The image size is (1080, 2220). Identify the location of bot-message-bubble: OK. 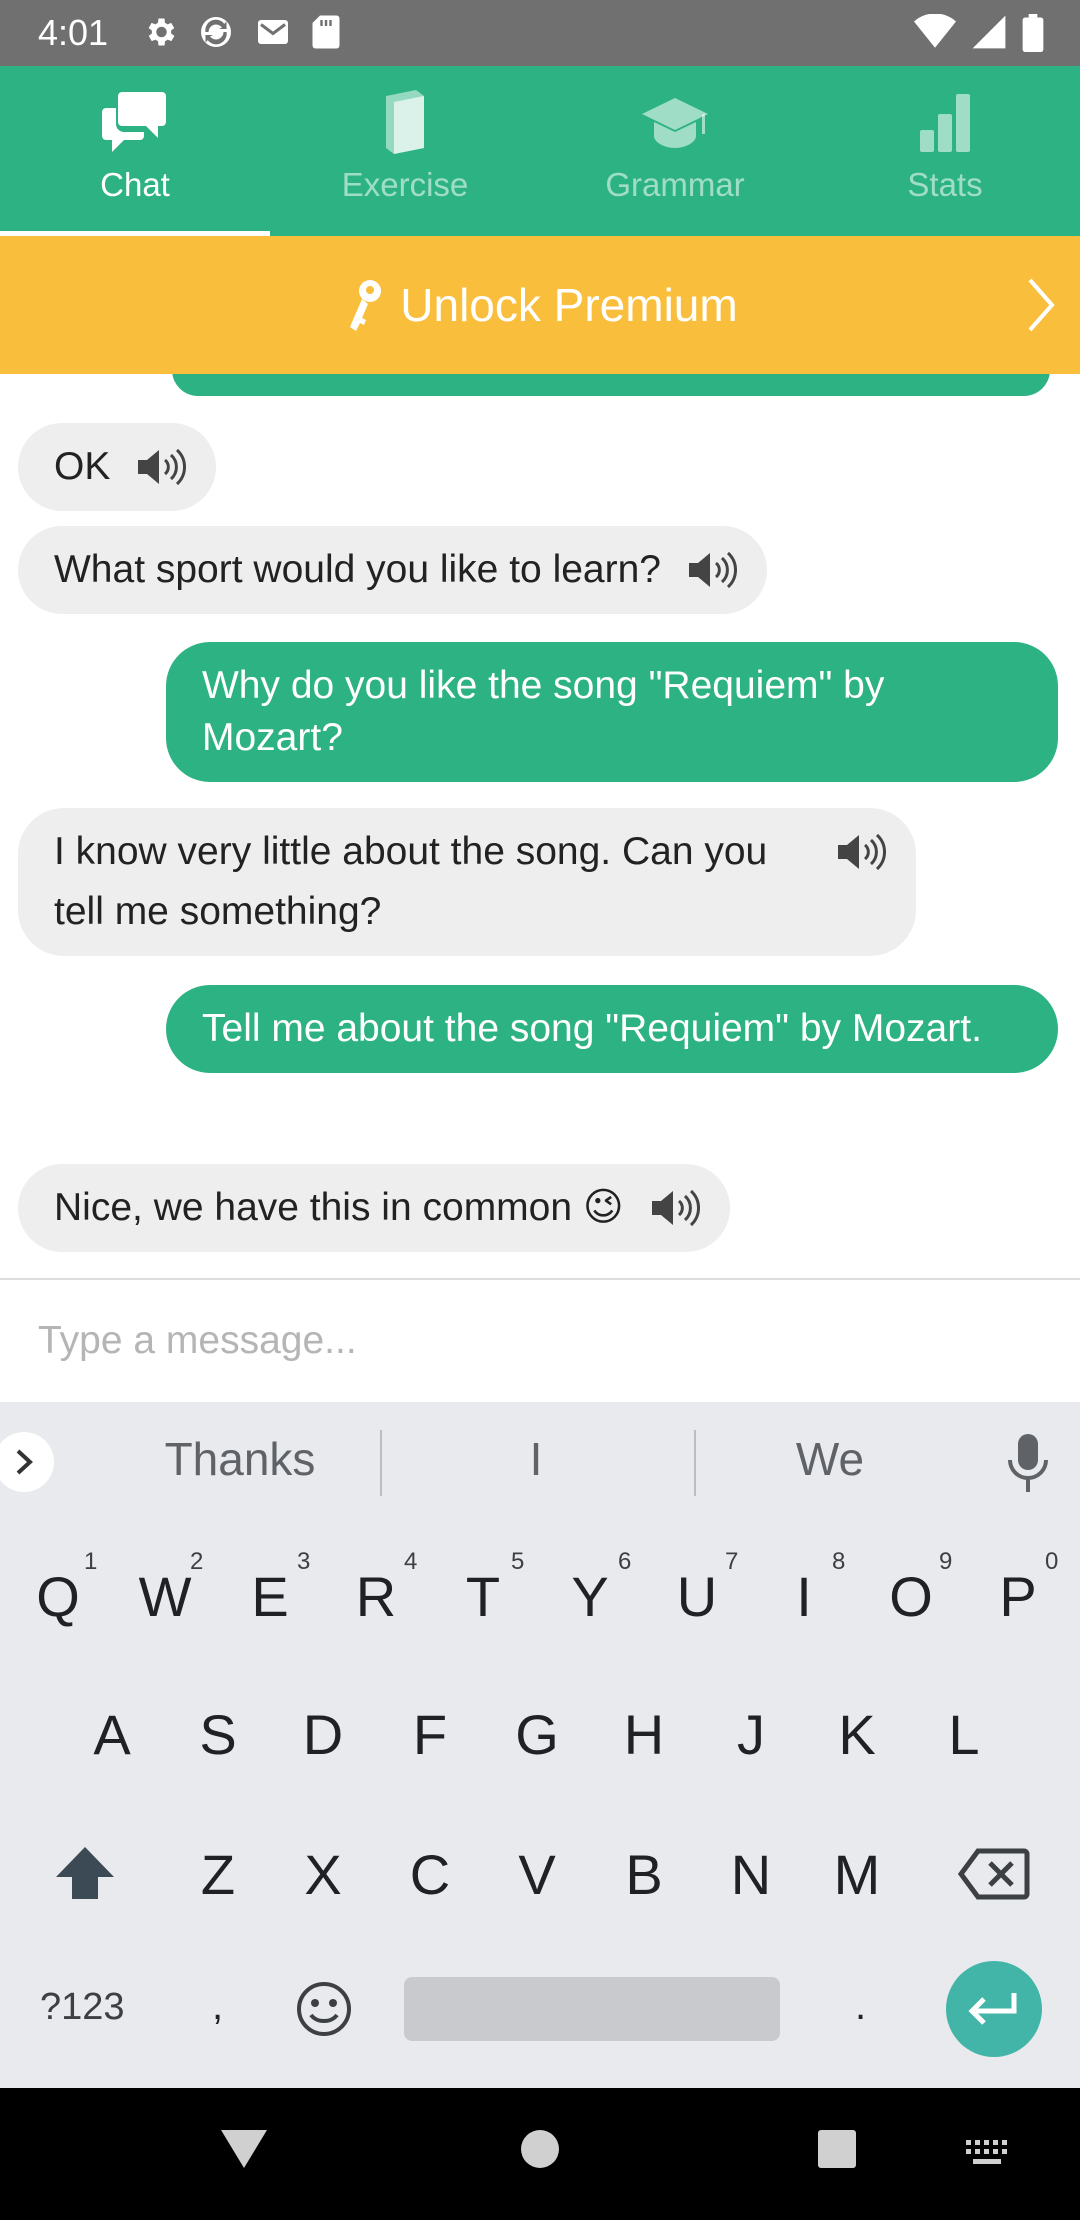
(117, 467).